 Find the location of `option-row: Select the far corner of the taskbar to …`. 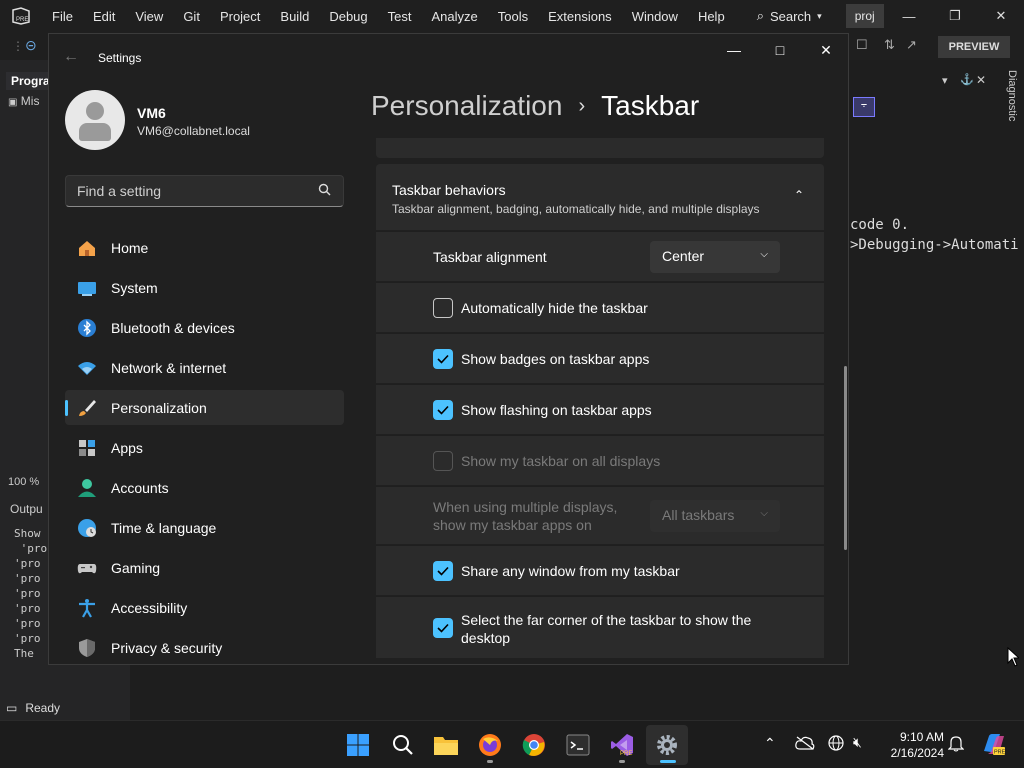

option-row: Select the far corner of the taskbar to … is located at coordinates (600, 627).